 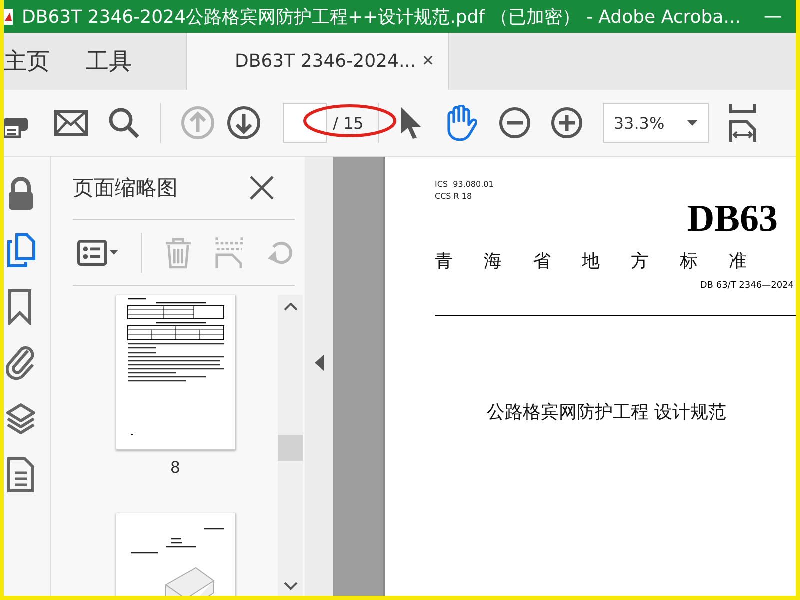 What do you see at coordinates (36, 61) in the screenshot?
I see `tab: 主页` at bounding box center [36, 61].